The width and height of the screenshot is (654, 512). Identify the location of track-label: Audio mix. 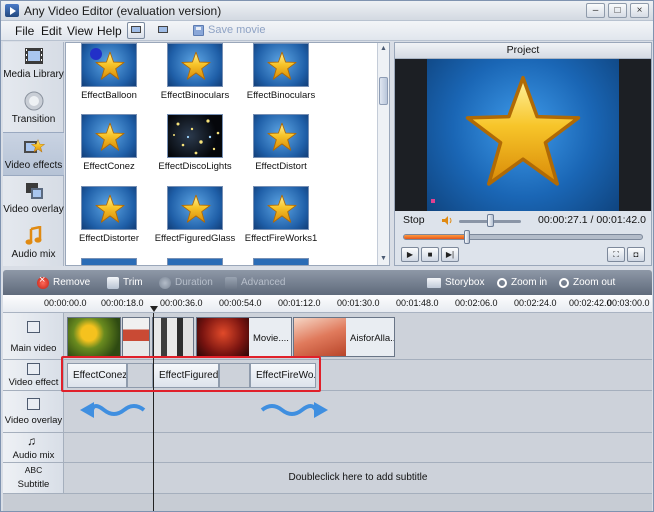
(33, 455).